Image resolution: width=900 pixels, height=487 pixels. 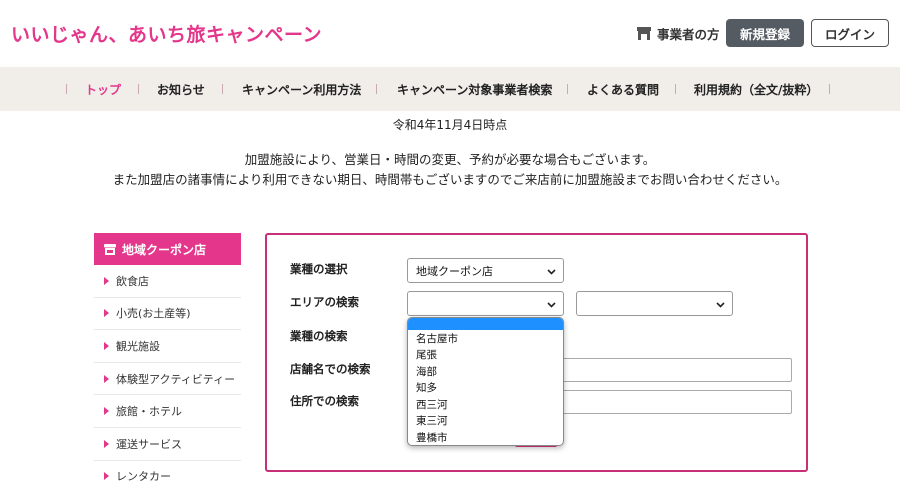 What do you see at coordinates (688, 34) in the screenshot?
I see `business-link-label: 事業者の方` at bounding box center [688, 34].